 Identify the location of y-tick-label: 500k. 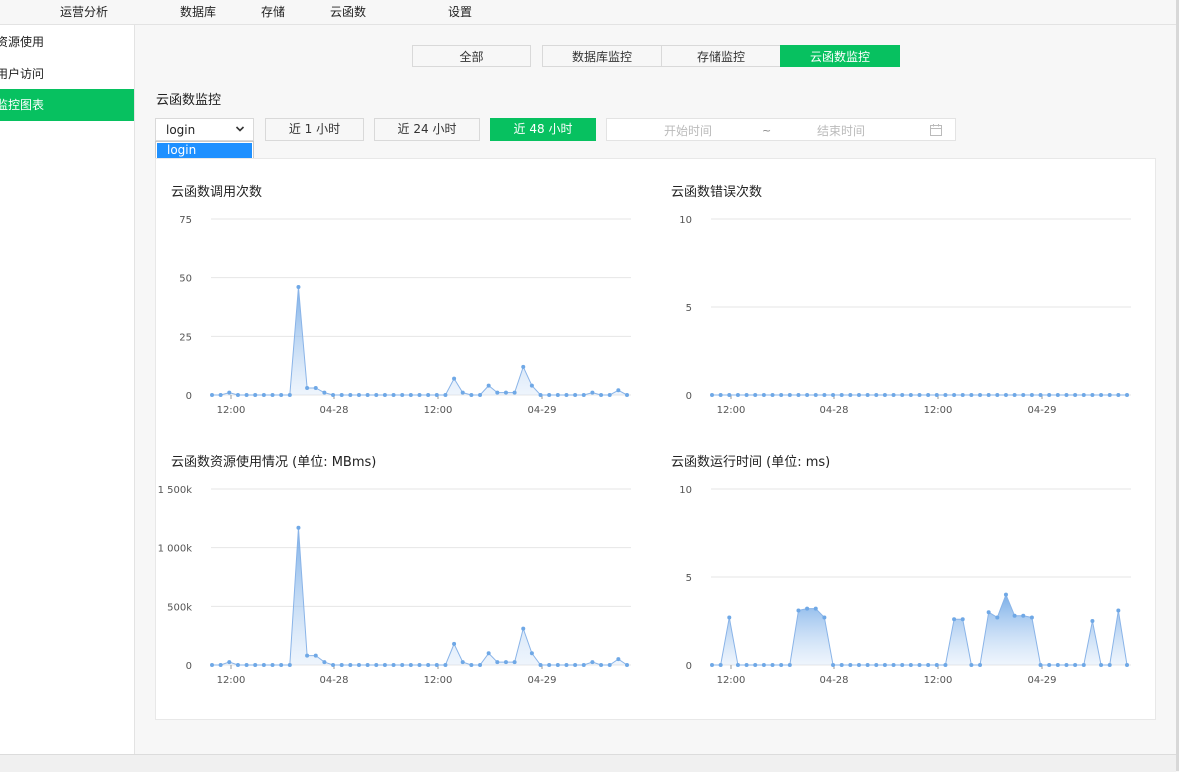
(179, 607).